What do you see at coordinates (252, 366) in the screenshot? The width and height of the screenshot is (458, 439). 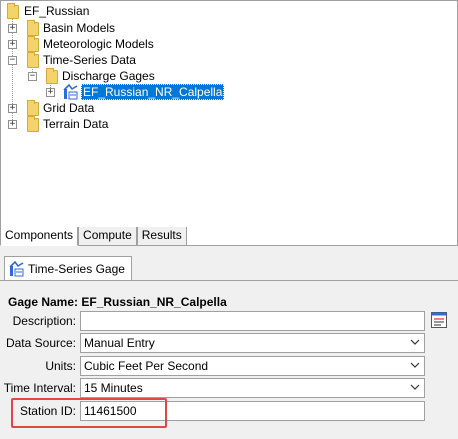 I see `units-select: Cubic Feet Per Second` at bounding box center [252, 366].